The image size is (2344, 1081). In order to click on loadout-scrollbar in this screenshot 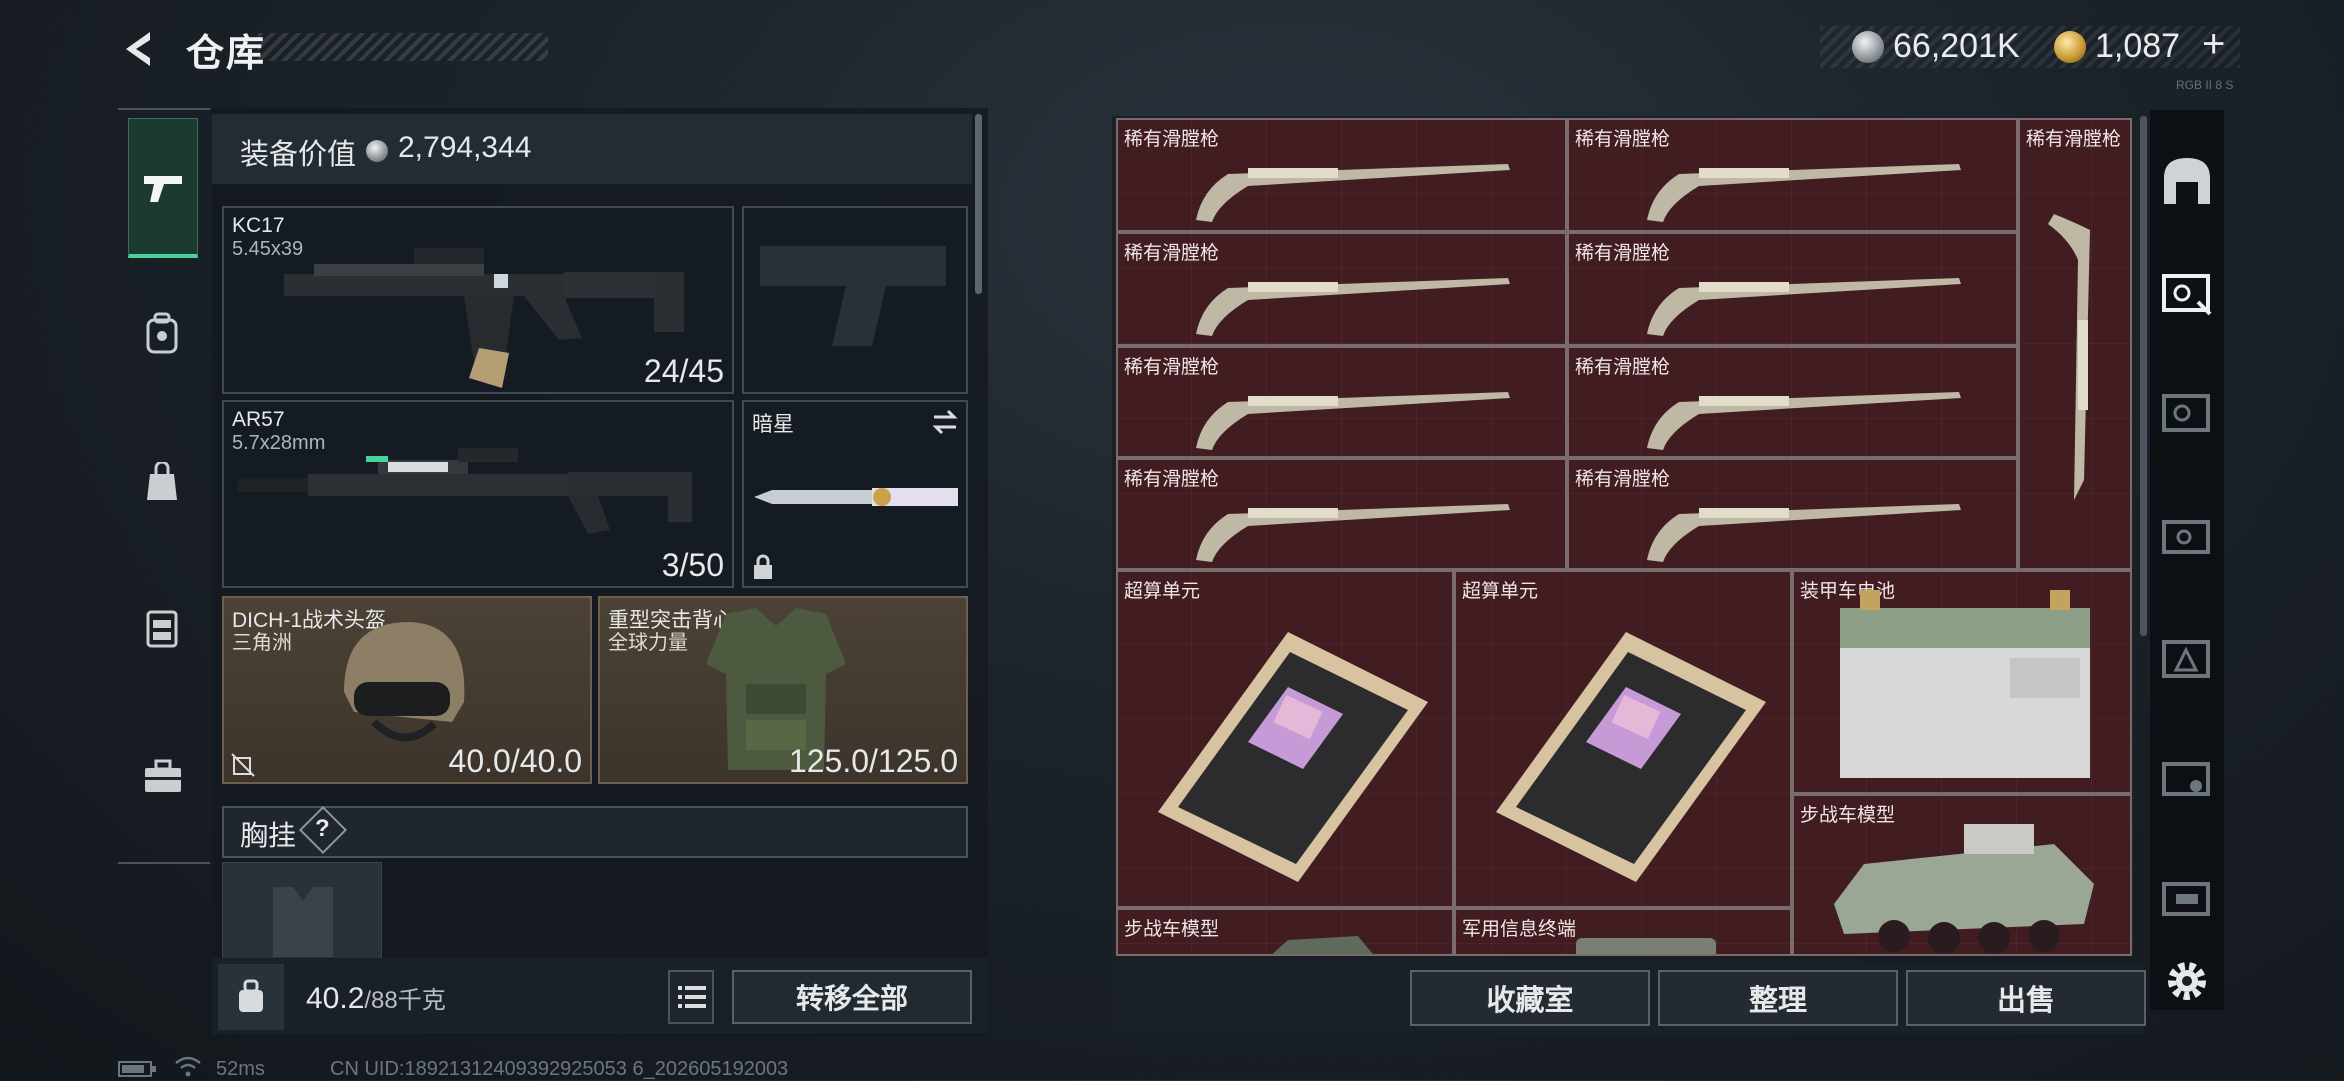, I will do `click(978, 204)`.